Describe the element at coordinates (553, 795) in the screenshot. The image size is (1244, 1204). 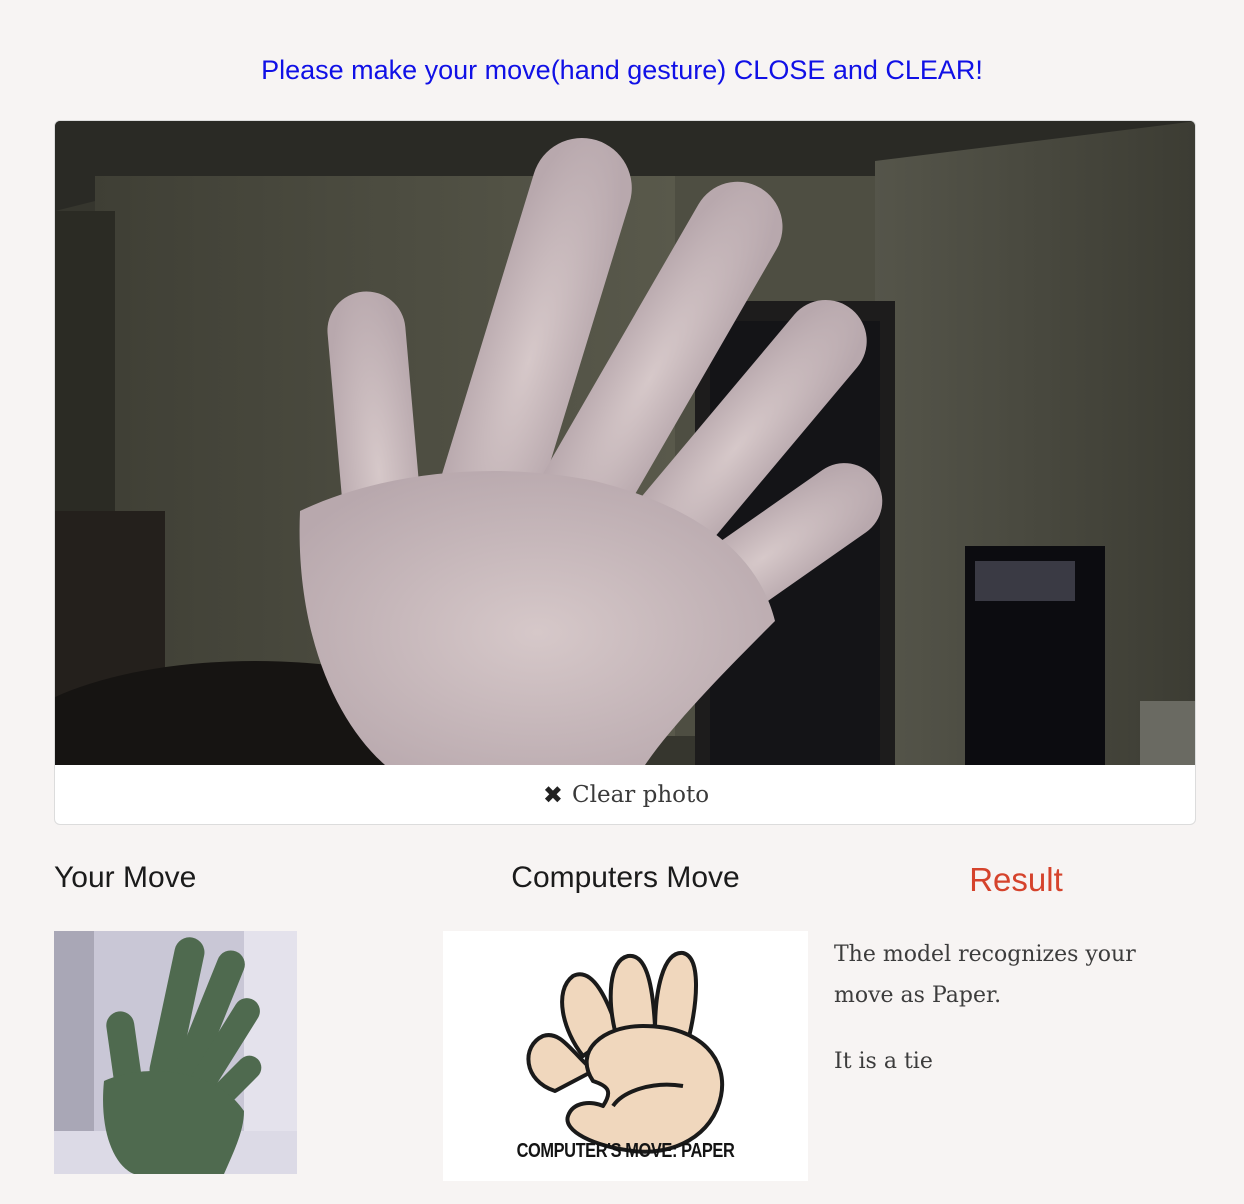
I see `close-icon: ✖` at that location.